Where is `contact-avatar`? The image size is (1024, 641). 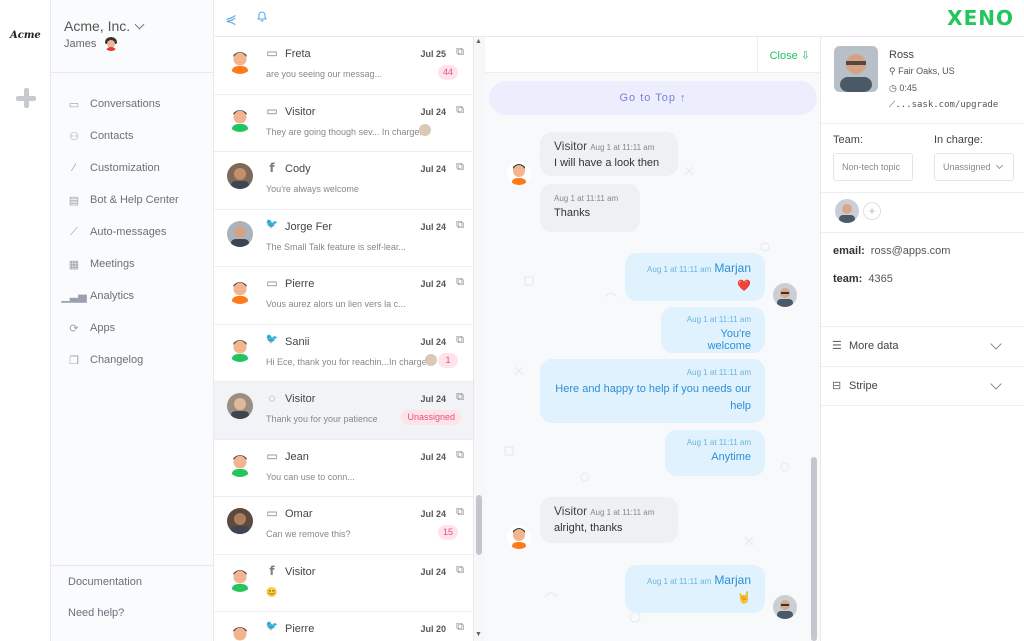
contact-avatar is located at coordinates (240, 233).